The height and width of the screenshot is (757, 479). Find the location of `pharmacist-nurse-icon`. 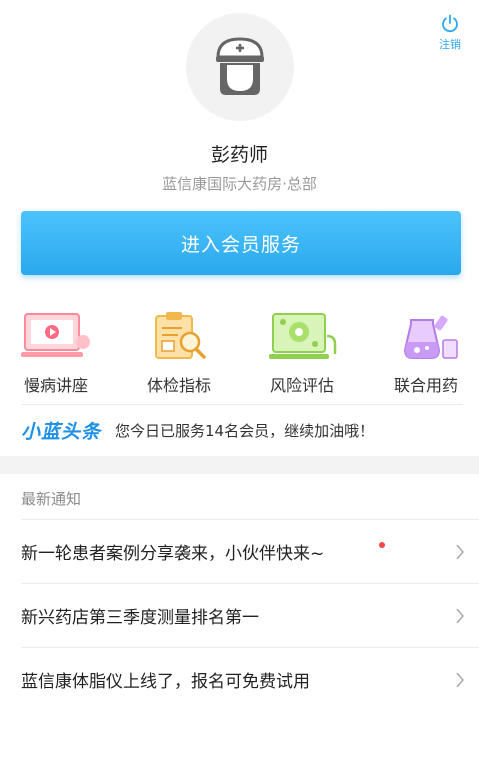

pharmacist-nurse-icon is located at coordinates (240, 66).